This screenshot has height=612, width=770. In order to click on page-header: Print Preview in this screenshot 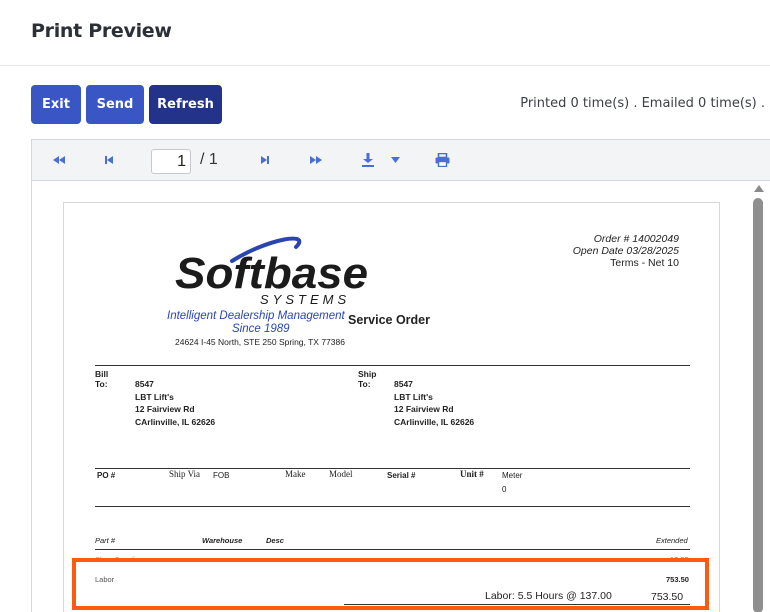, I will do `click(385, 33)`.